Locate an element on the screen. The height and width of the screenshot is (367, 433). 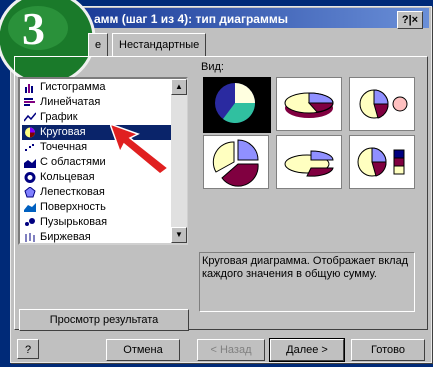
subtype-pie-3d is located at coordinates (309, 104).